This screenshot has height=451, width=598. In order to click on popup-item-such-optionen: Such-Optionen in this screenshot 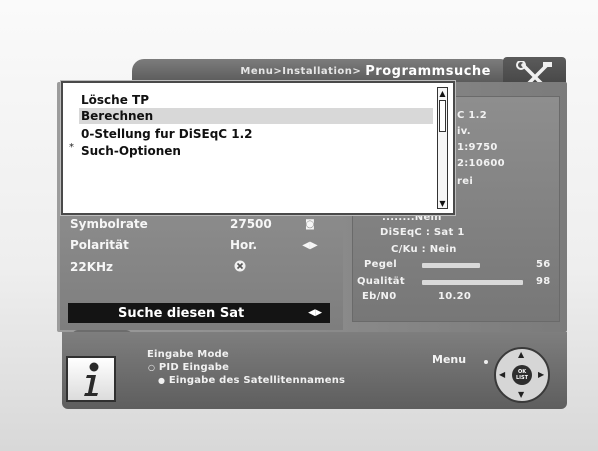, I will do `click(131, 151)`.